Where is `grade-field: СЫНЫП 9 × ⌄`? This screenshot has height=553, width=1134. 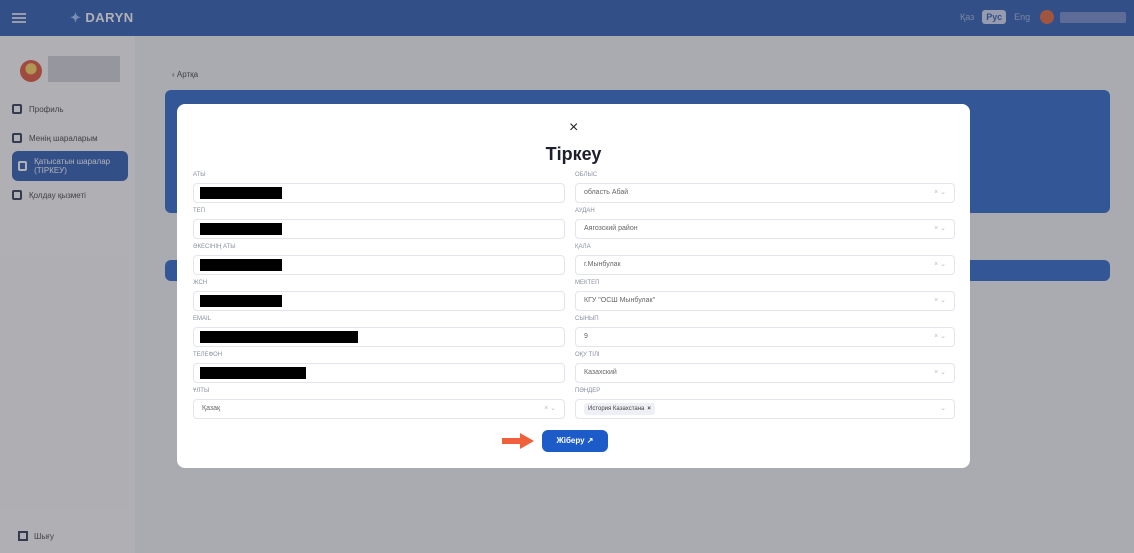 grade-field: СЫНЫП 9 × ⌄ is located at coordinates (765, 330).